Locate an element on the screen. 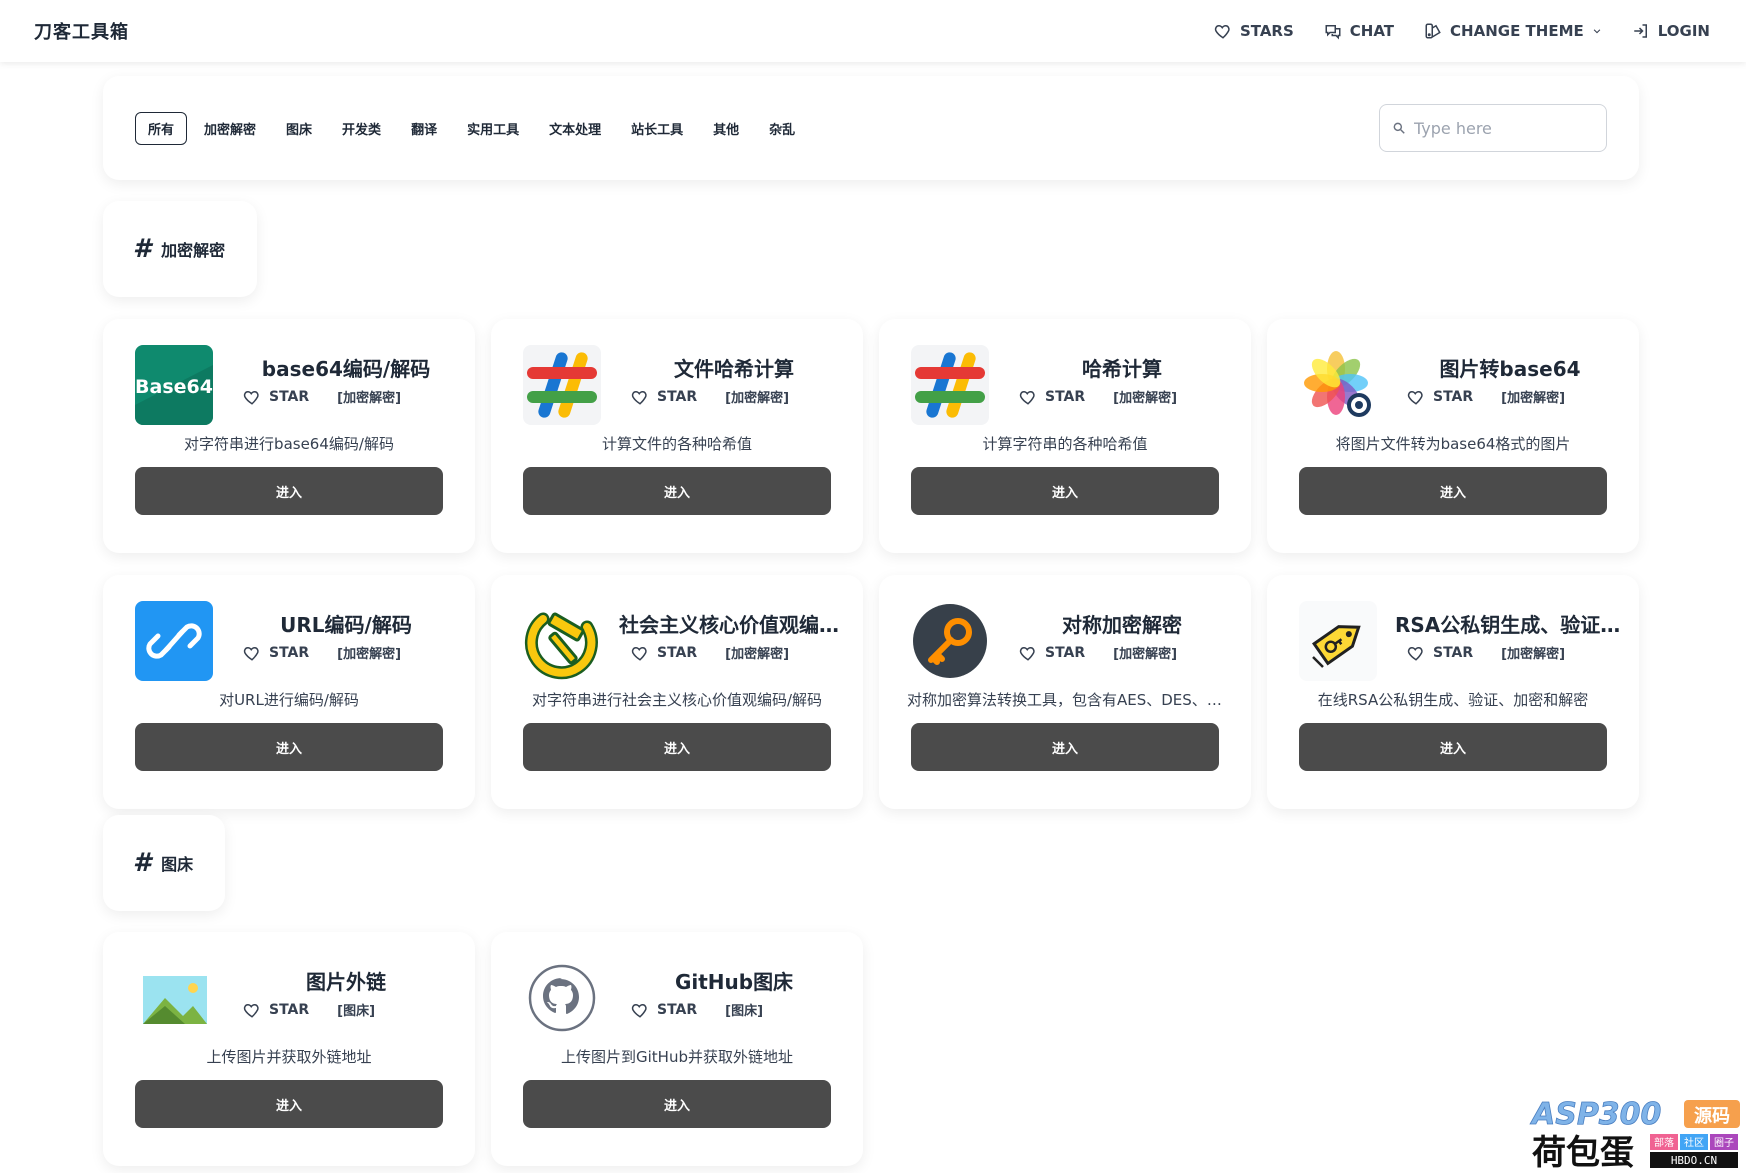  tool-description: 将图片文件转为base64格式的图片 is located at coordinates (1453, 444).